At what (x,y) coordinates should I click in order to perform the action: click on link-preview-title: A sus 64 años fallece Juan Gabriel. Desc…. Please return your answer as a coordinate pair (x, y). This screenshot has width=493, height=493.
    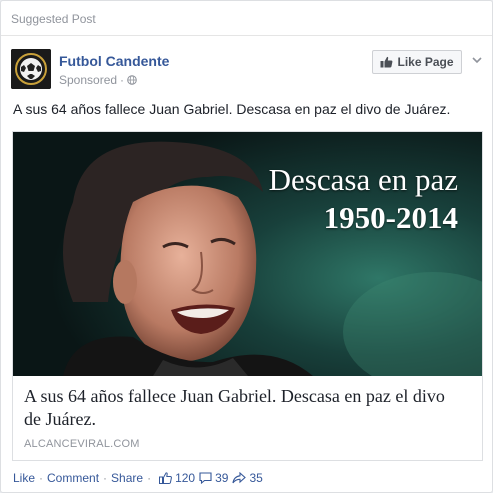
    Looking at the image, I should click on (244, 408).